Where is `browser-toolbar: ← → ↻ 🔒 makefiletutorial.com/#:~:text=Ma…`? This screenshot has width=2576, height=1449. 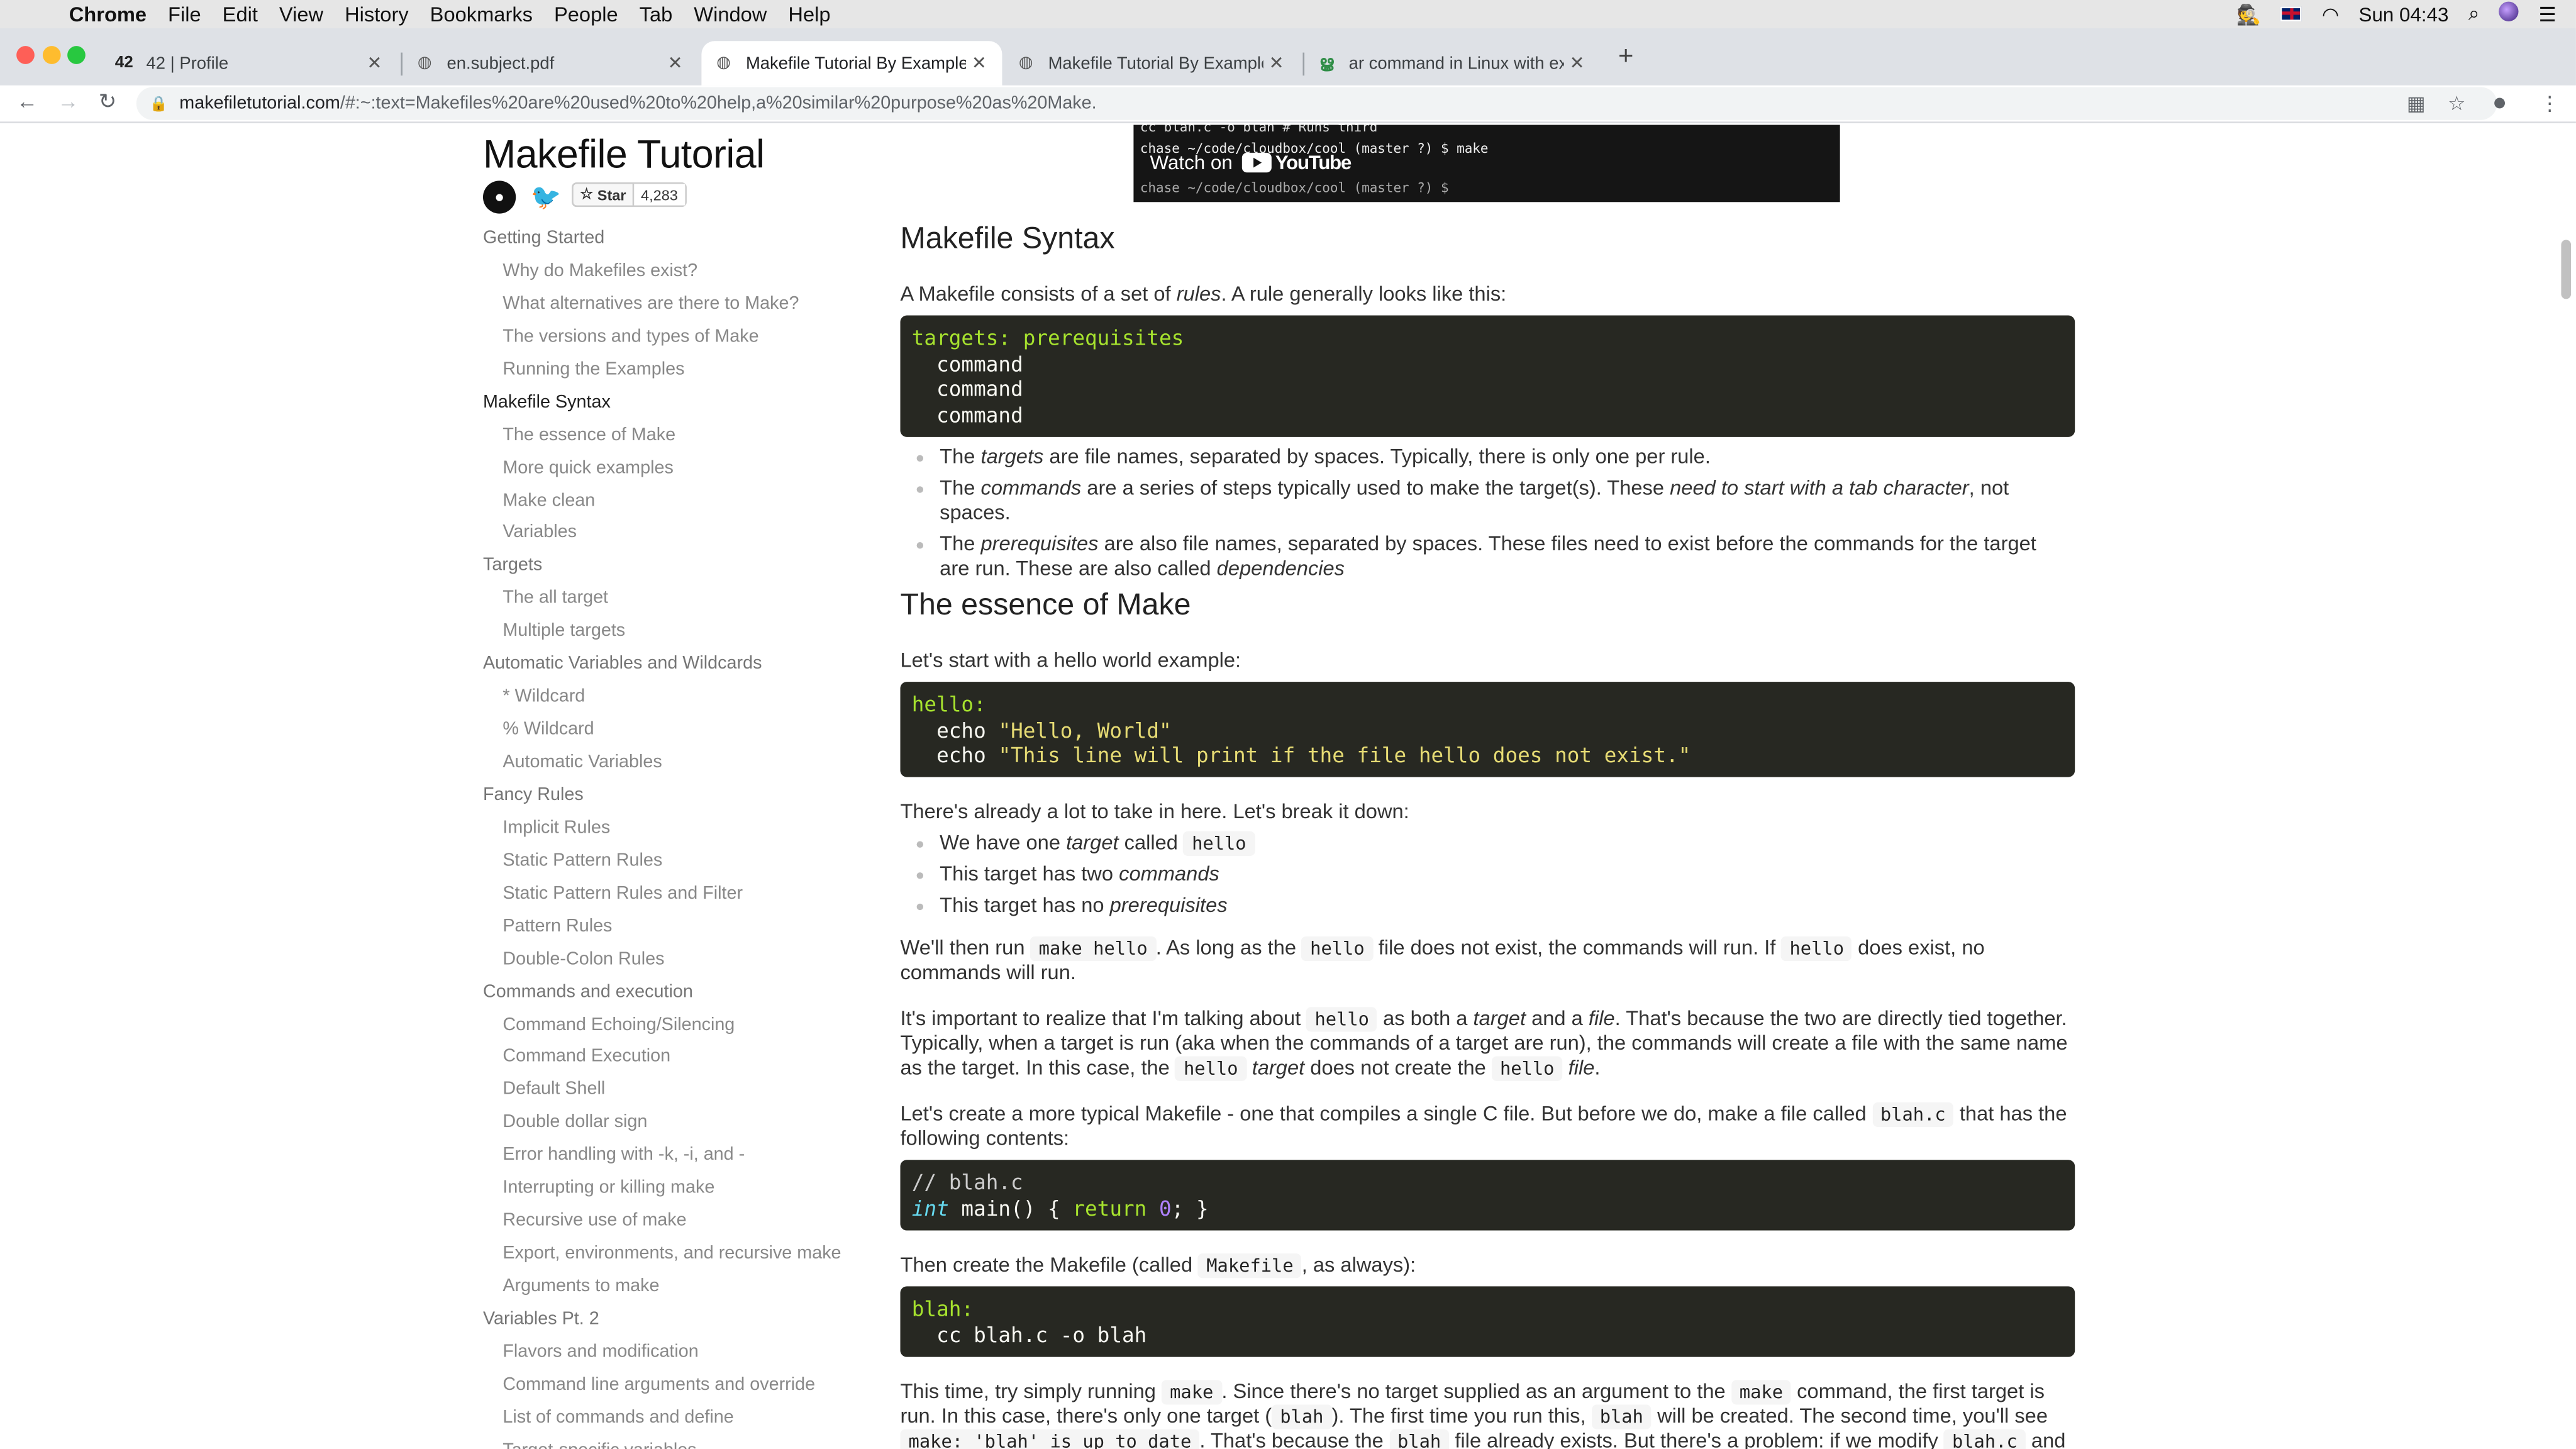 browser-toolbar: ← → ↻ 🔒 makefiletutorial.com/#:~:text=Ma… is located at coordinates (1288, 104).